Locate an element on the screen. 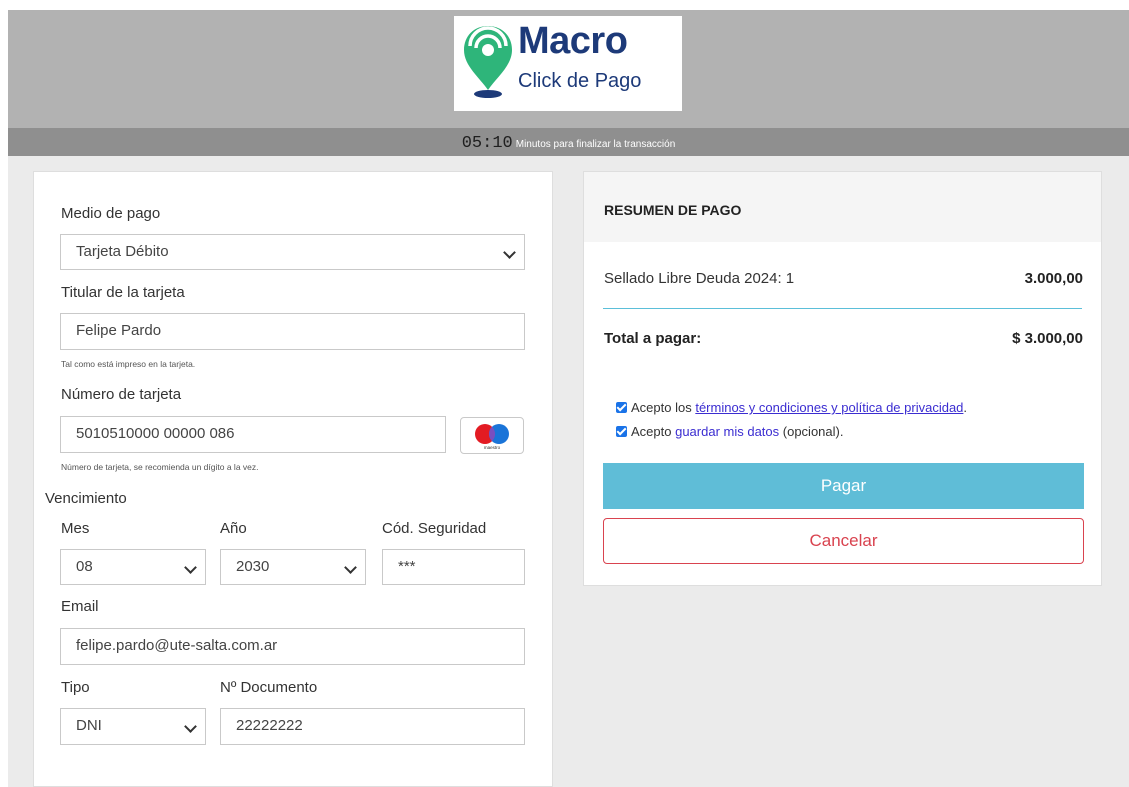 This screenshot has width=1129, height=787. cvv-label: Cód. Seguridad is located at coordinates (434, 528).